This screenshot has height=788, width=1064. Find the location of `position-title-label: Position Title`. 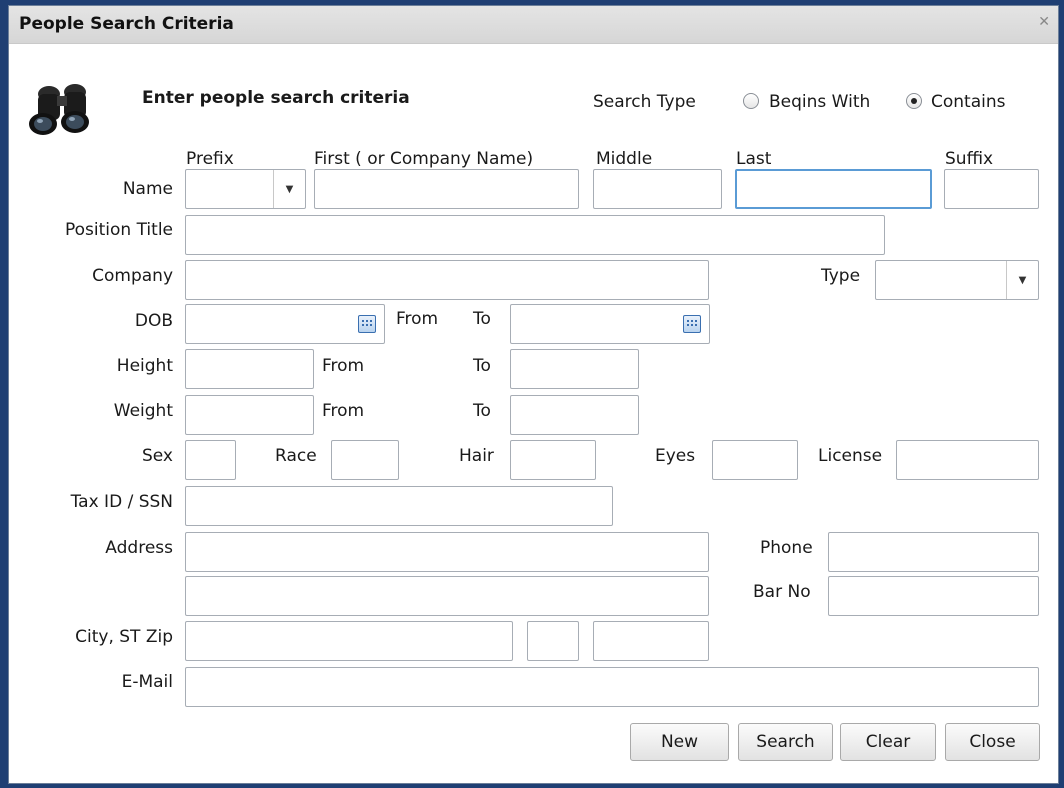

position-title-label: Position Title is located at coordinates (118, 230).